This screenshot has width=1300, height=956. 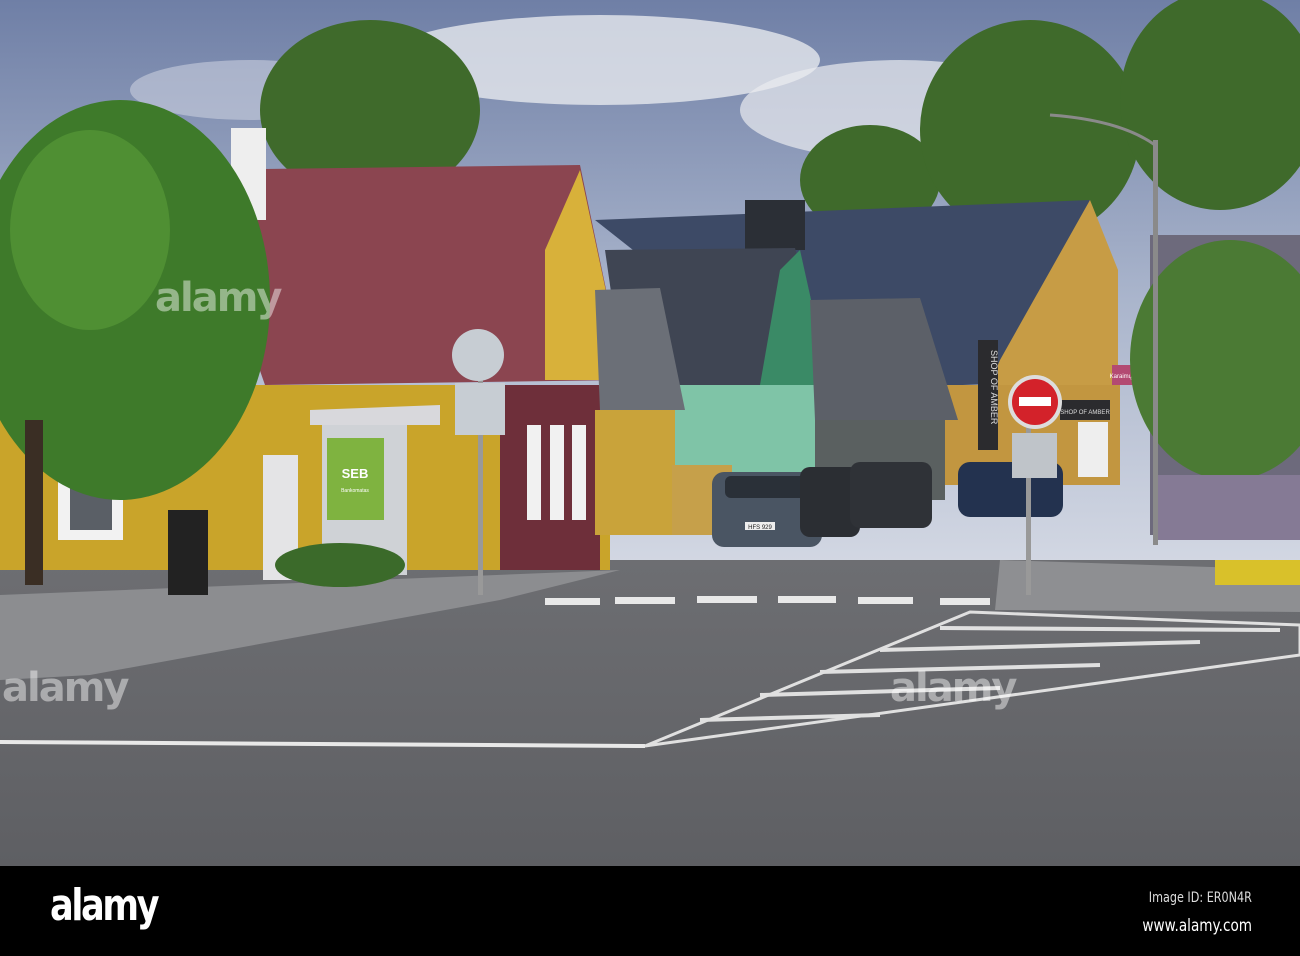 What do you see at coordinates (650, 911) in the screenshot?
I see `footer-bar: alamy Image ID: ER0N4R www.alamy.com` at bounding box center [650, 911].